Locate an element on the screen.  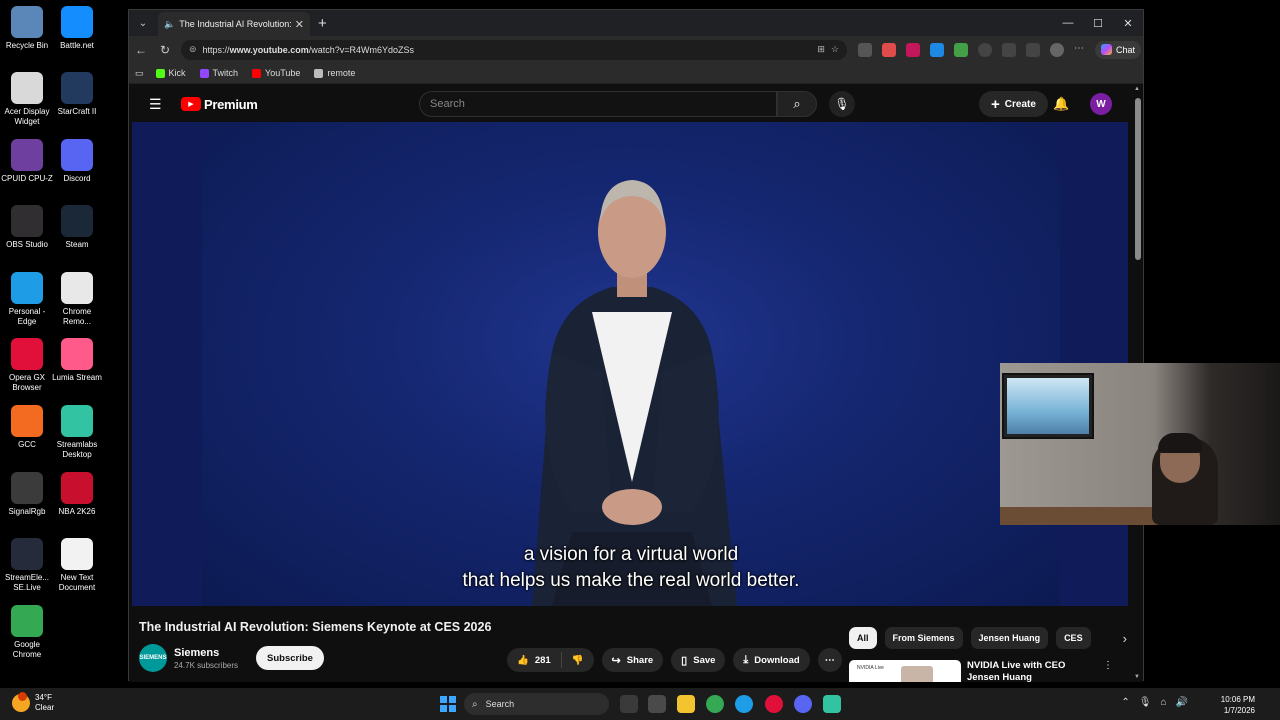
desktop-icon: StreamEle... SE.Live is located at coordinates (27, 565).